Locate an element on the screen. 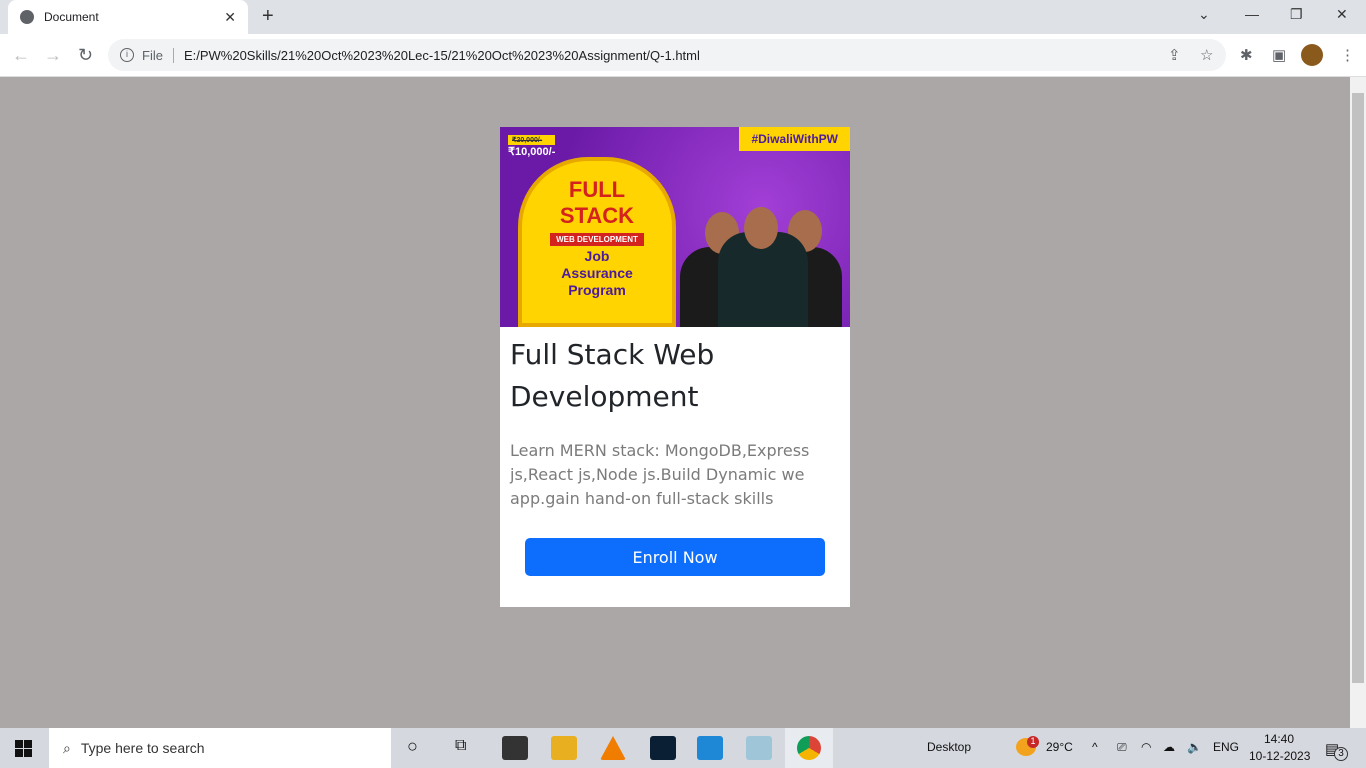 The height and width of the screenshot is (768, 1366). url-scheme: File is located at coordinates (158, 55).